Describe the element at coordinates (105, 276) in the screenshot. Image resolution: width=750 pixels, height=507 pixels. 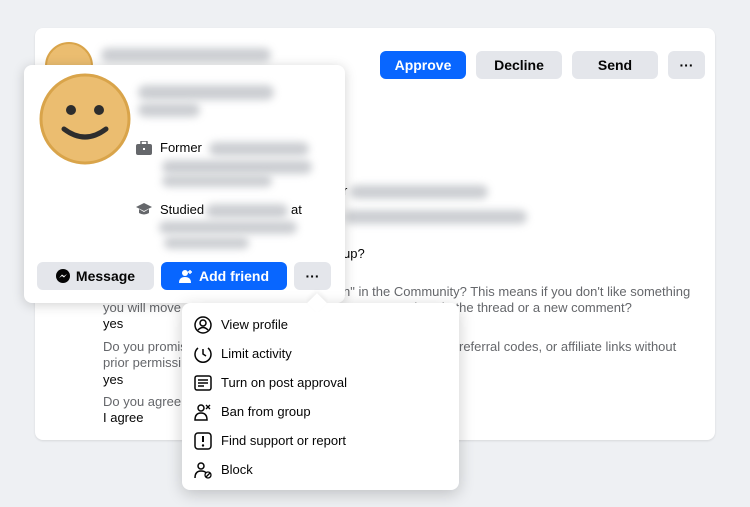
I see `message-label: Message` at that location.